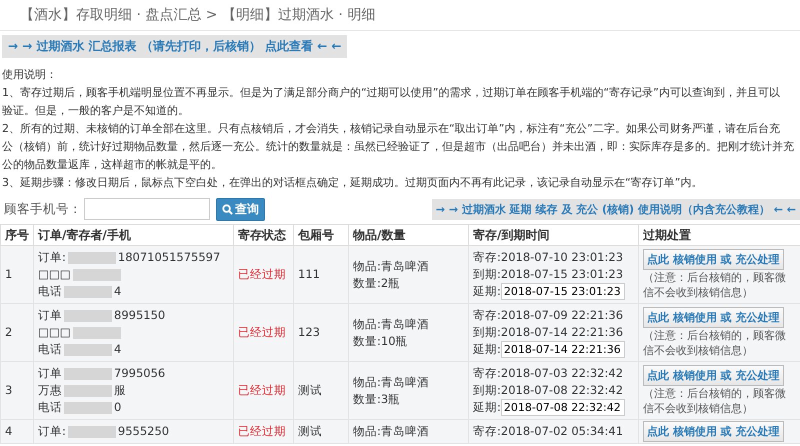 The image size is (800, 446). Describe the element at coordinates (8, 390) in the screenshot. I see `row-number: 3` at that location.